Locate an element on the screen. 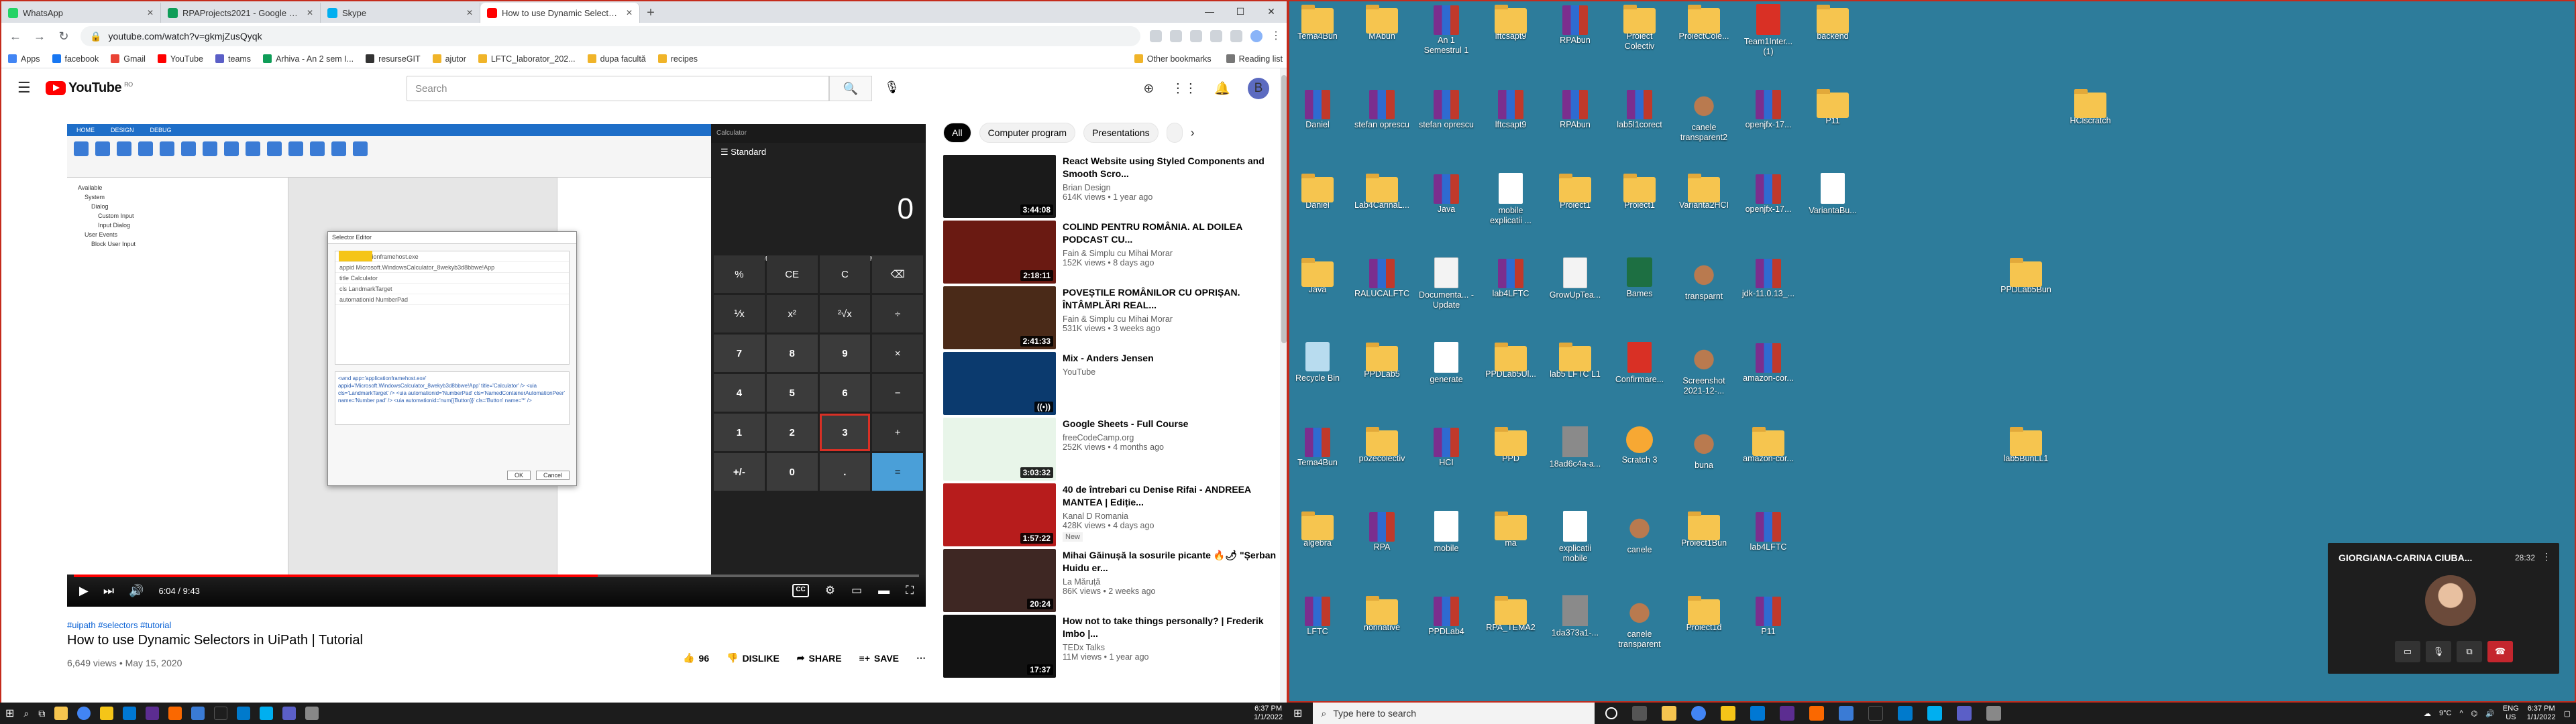 Image resolution: width=2576 pixels, height=724 pixels. desktop-icon: canele is located at coordinates (1639, 533).